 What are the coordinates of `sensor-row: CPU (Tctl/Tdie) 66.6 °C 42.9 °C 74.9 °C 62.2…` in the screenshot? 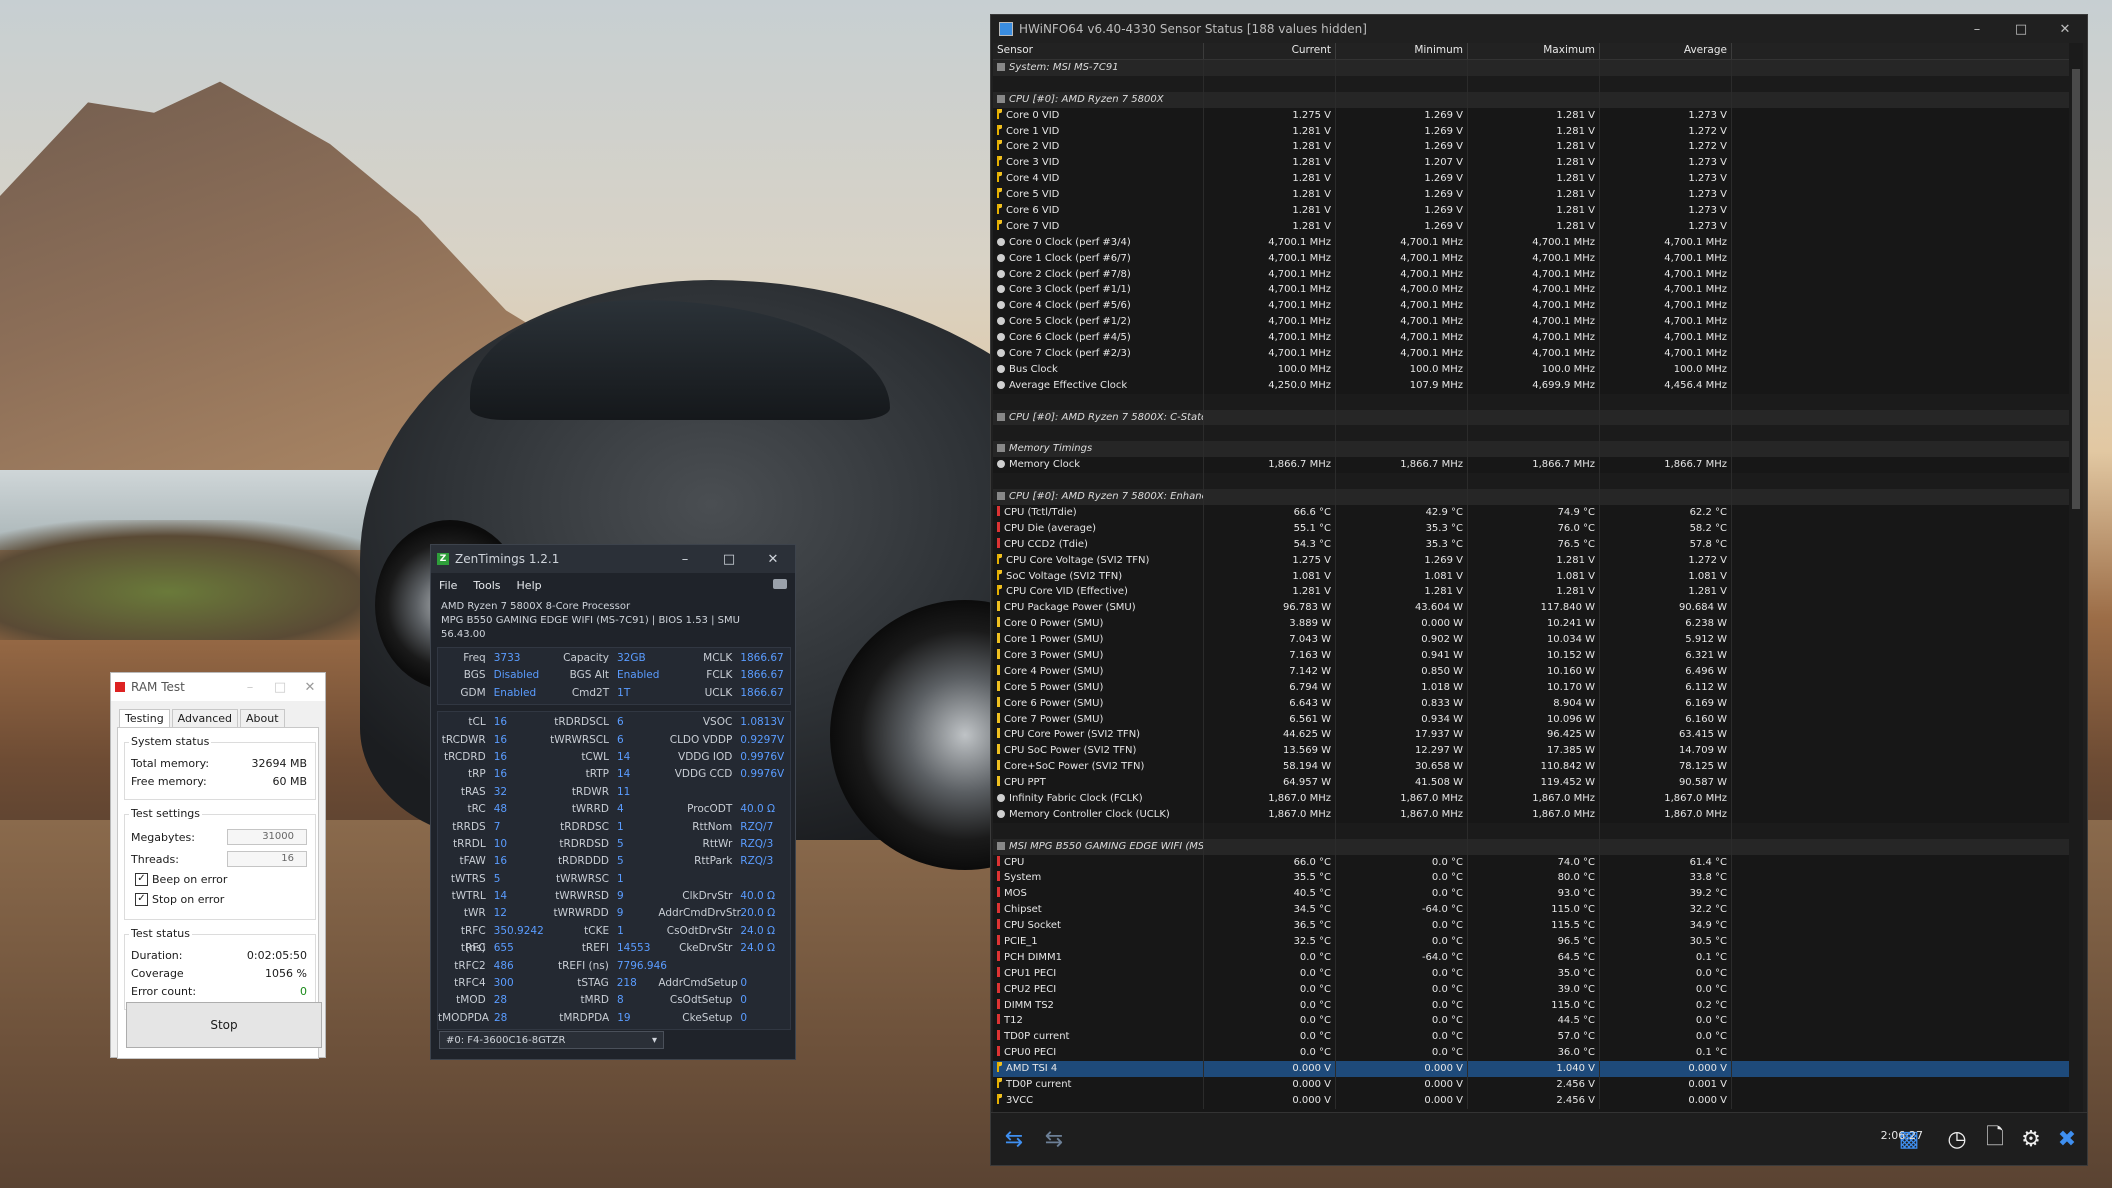 It's located at (1531, 512).